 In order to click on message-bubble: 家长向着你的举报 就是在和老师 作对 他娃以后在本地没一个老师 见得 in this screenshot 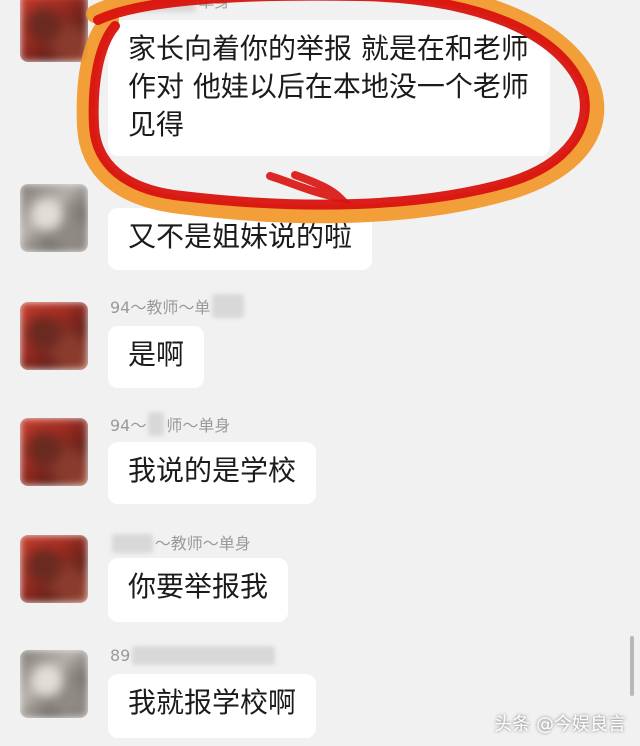, I will do `click(329, 88)`.